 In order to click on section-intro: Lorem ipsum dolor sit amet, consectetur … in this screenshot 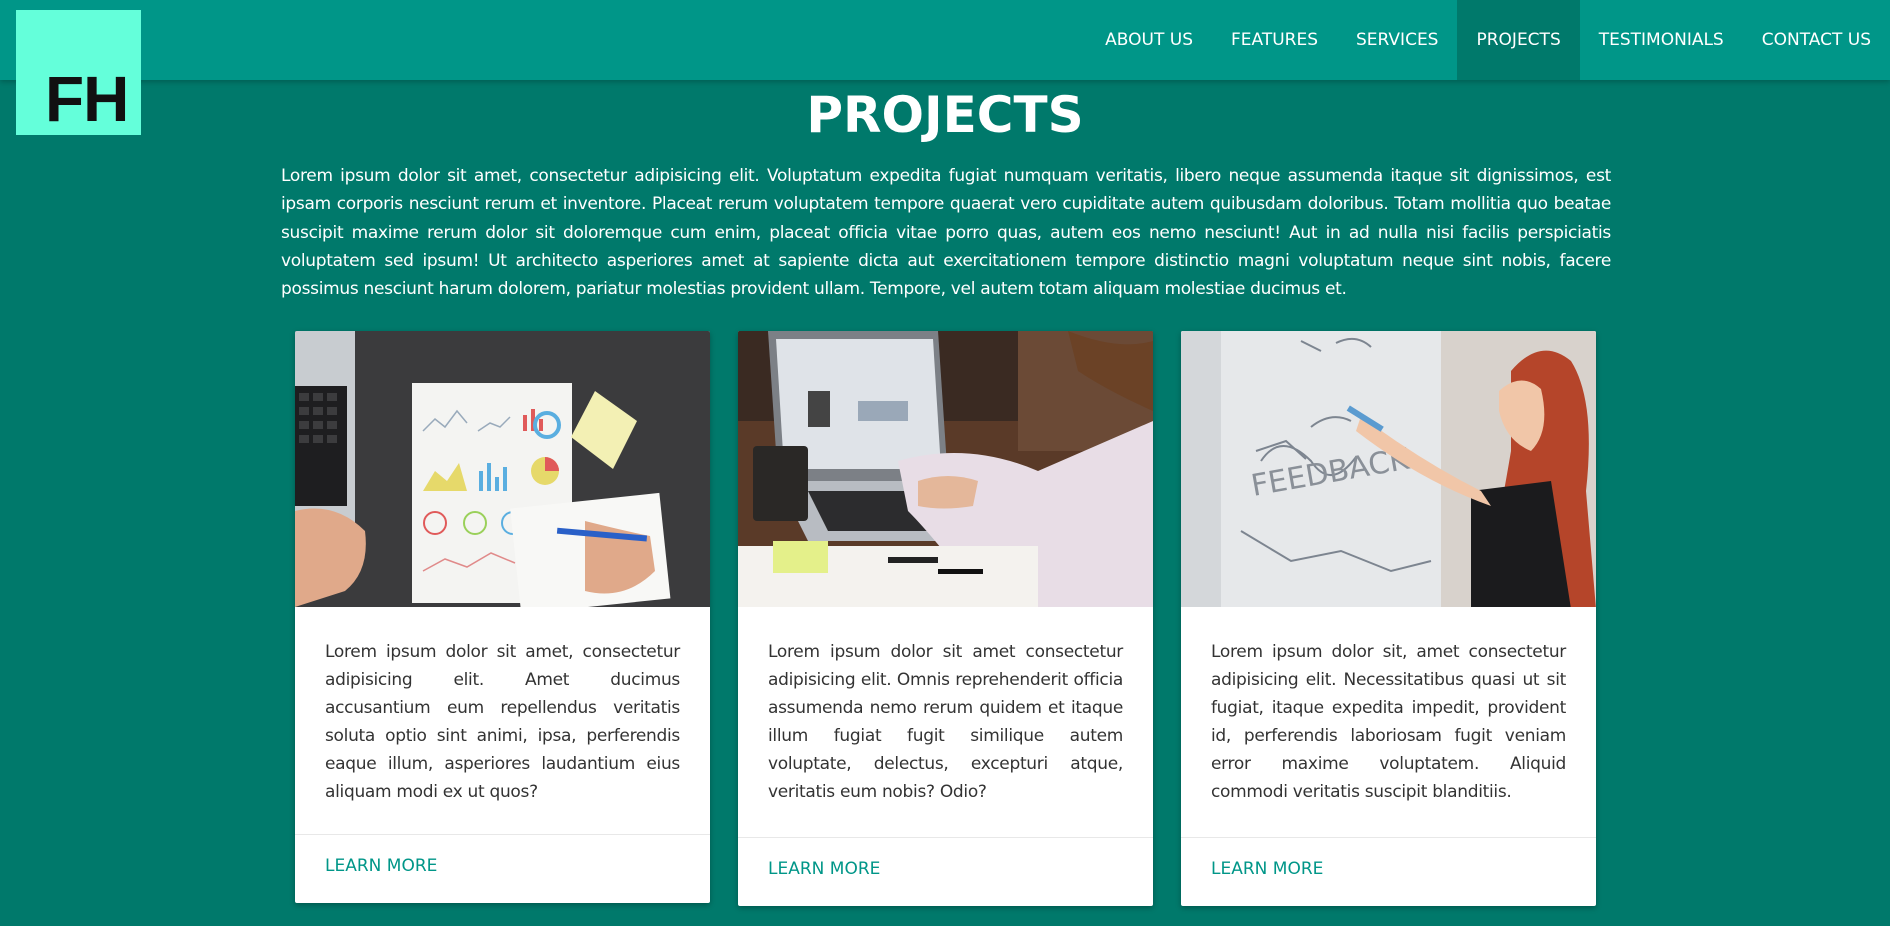, I will do `click(946, 233)`.